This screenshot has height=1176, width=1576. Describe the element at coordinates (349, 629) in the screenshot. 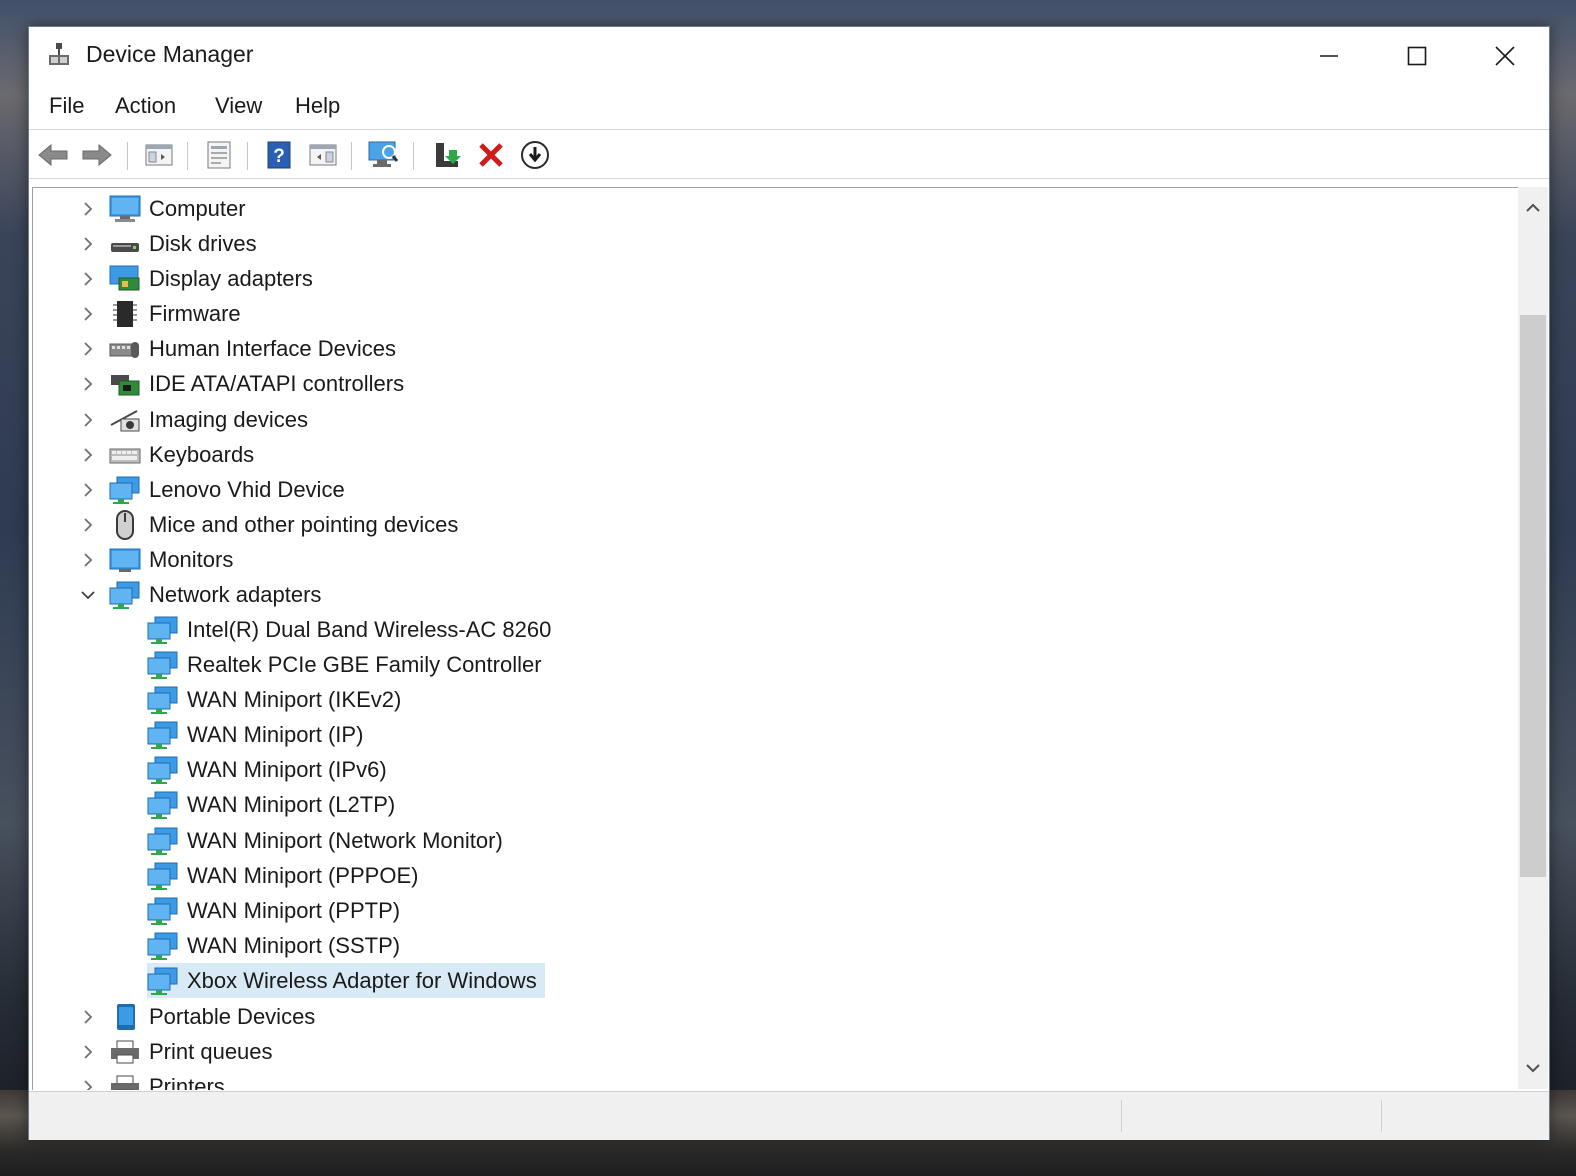

I see `tree-child-network-adapter: Intel(R) Dual Band Wireless-AC 8260` at that location.